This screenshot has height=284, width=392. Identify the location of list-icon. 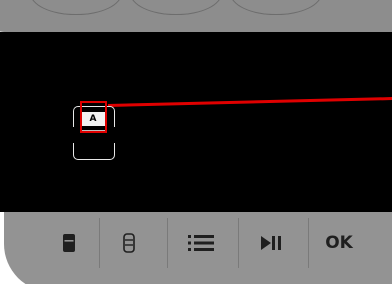
(201, 243).